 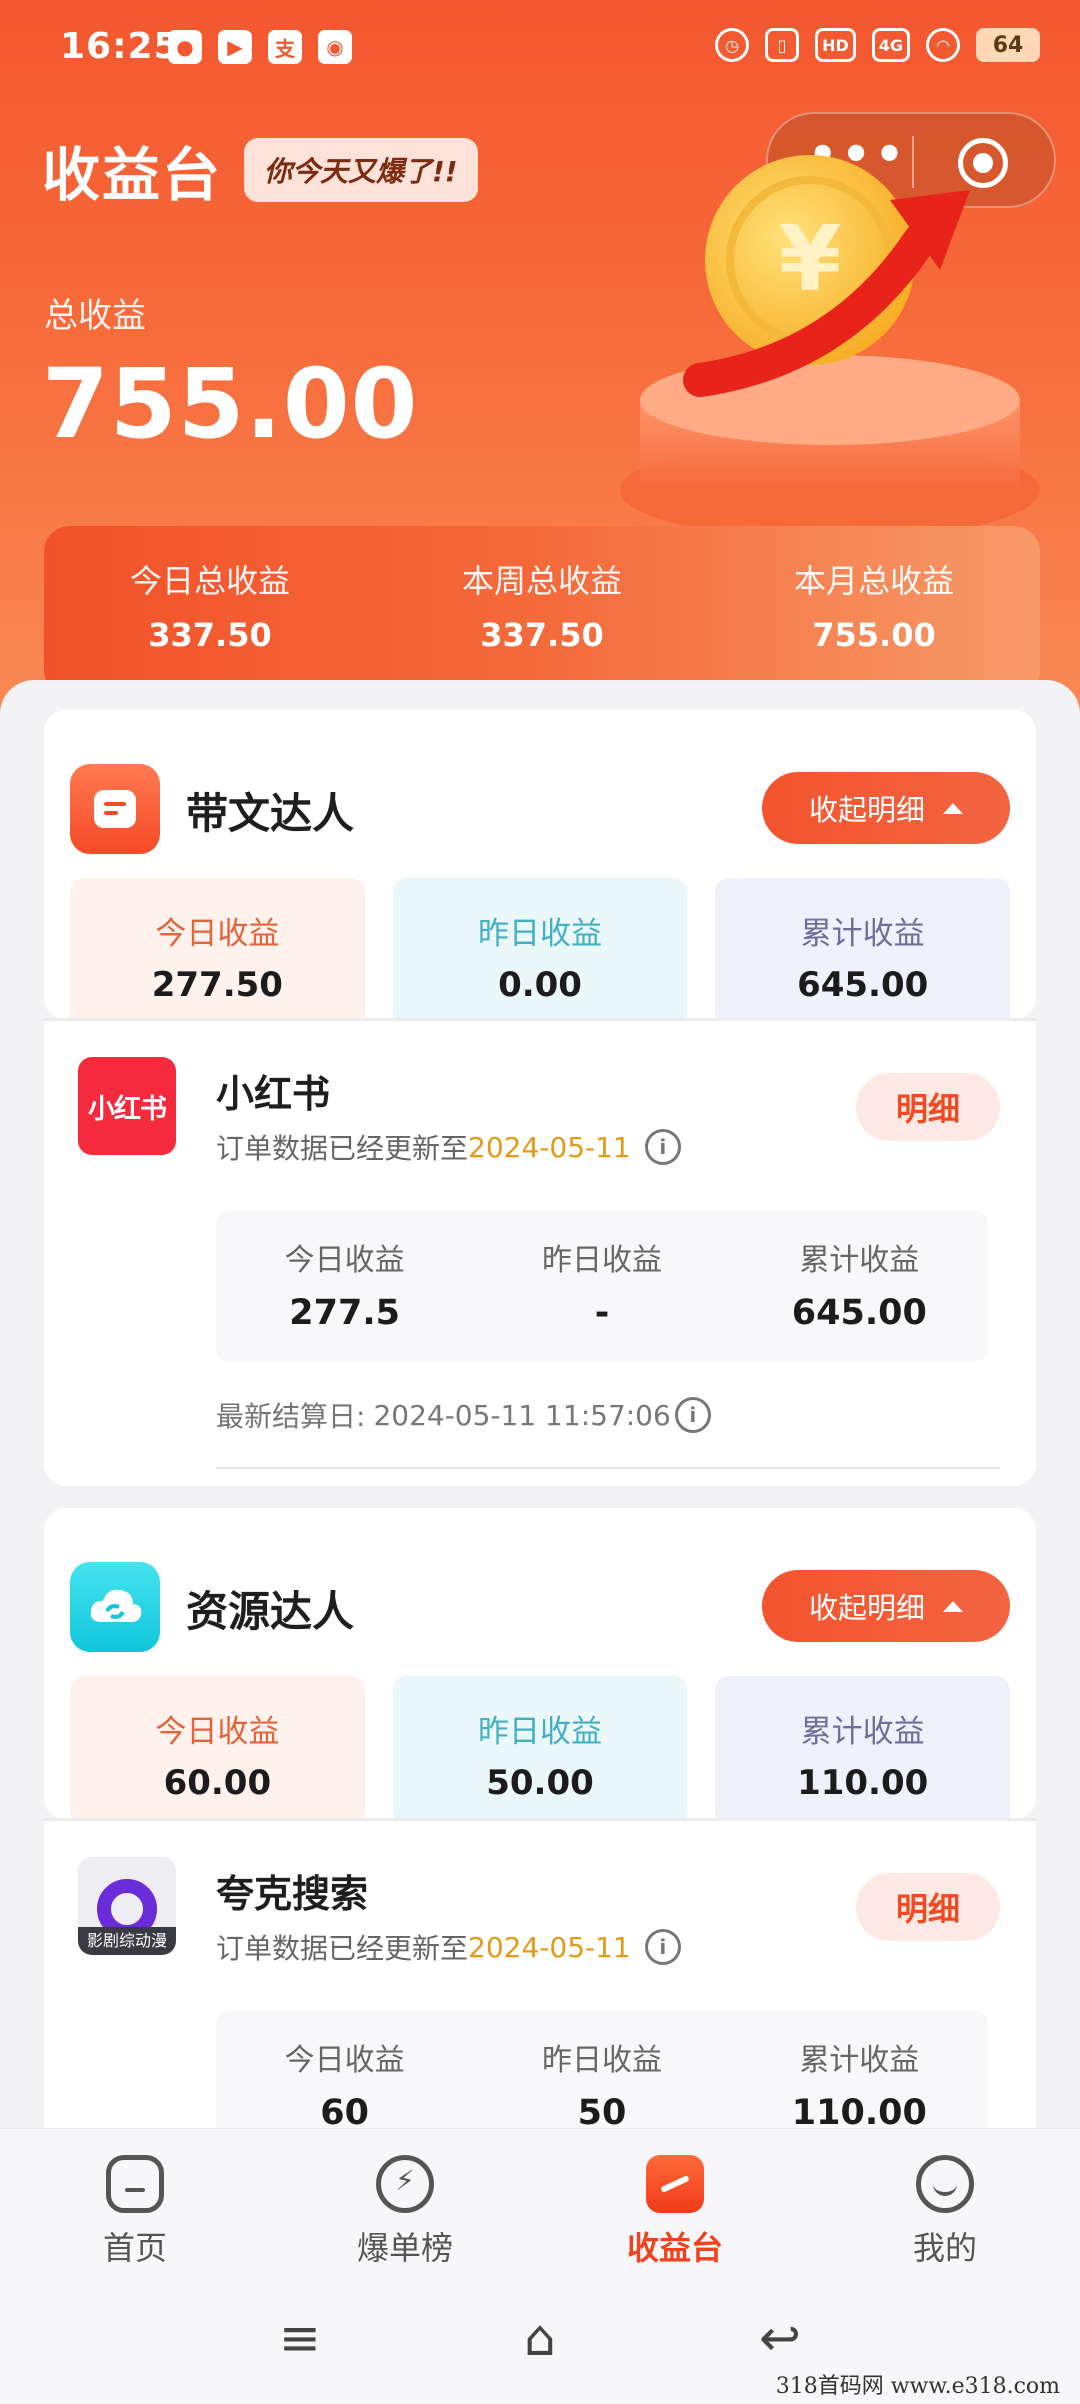 I want to click on section-header: 带文达人 收起明细, so click(x=540, y=785).